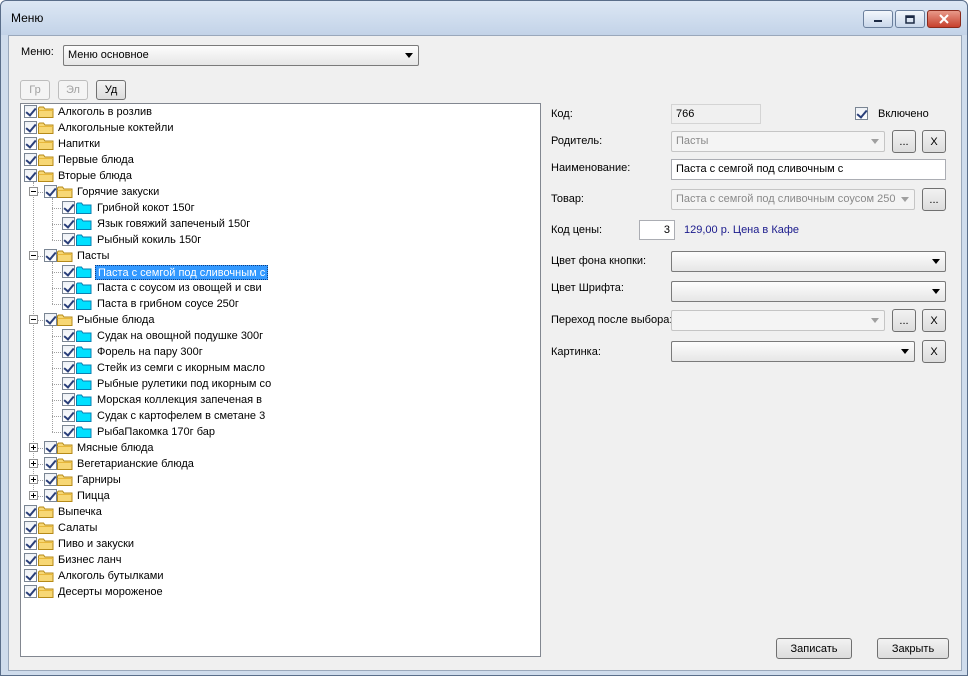  I want to click on parent-clear-button: X, so click(934, 141).